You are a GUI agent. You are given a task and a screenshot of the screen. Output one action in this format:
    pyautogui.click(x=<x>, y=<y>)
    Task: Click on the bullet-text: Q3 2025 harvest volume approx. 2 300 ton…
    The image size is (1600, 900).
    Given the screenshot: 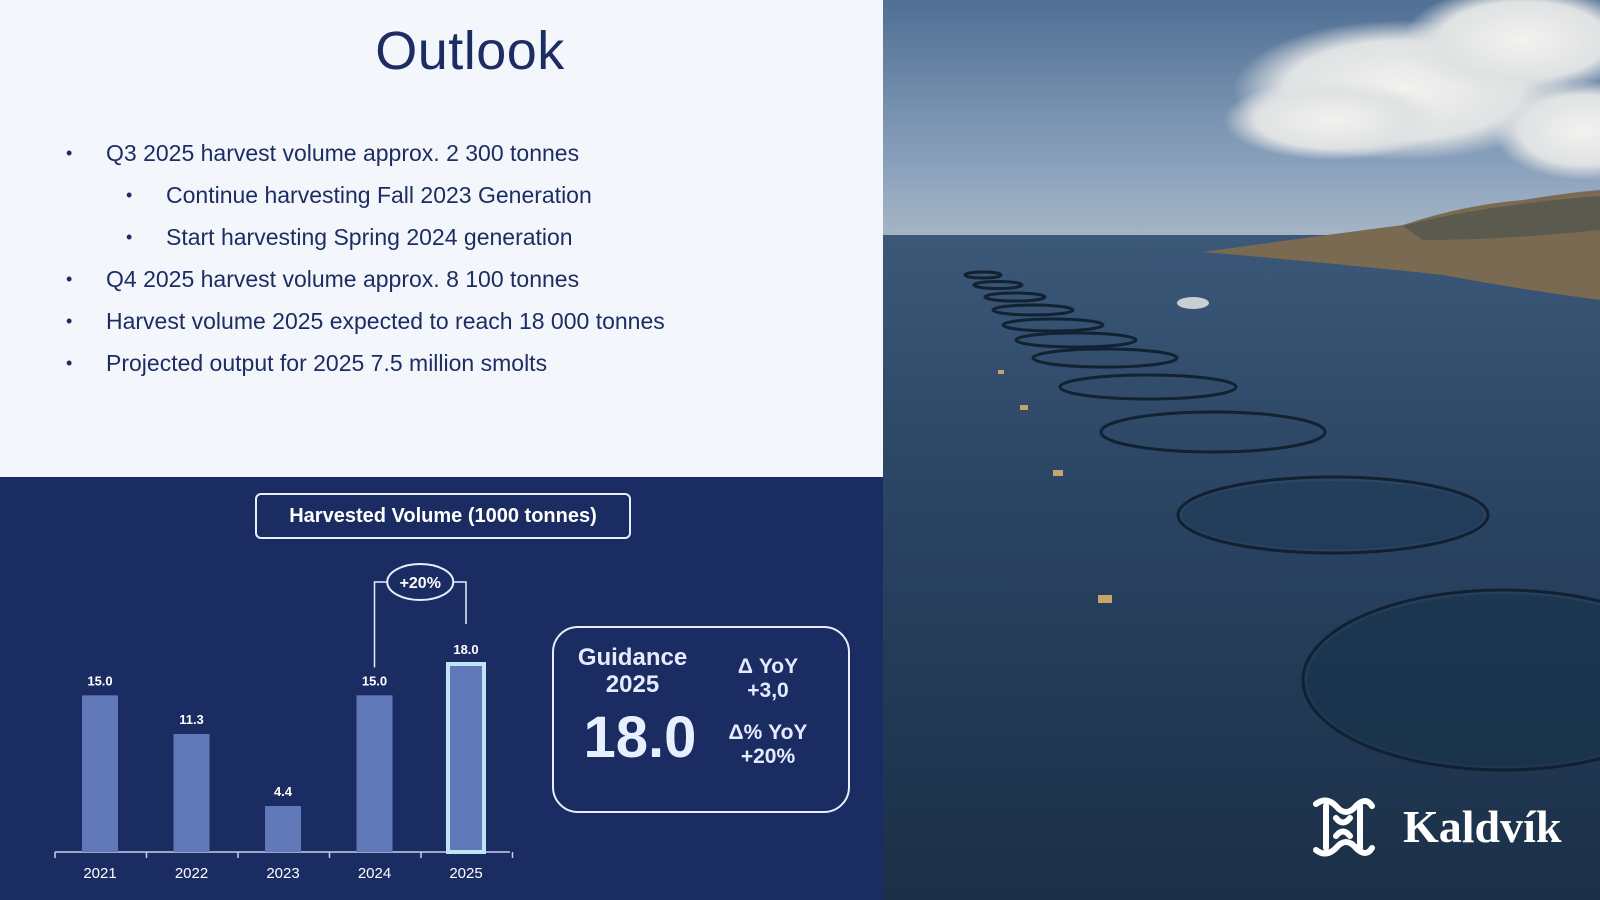 What is the action you would take?
    pyautogui.click(x=343, y=153)
    